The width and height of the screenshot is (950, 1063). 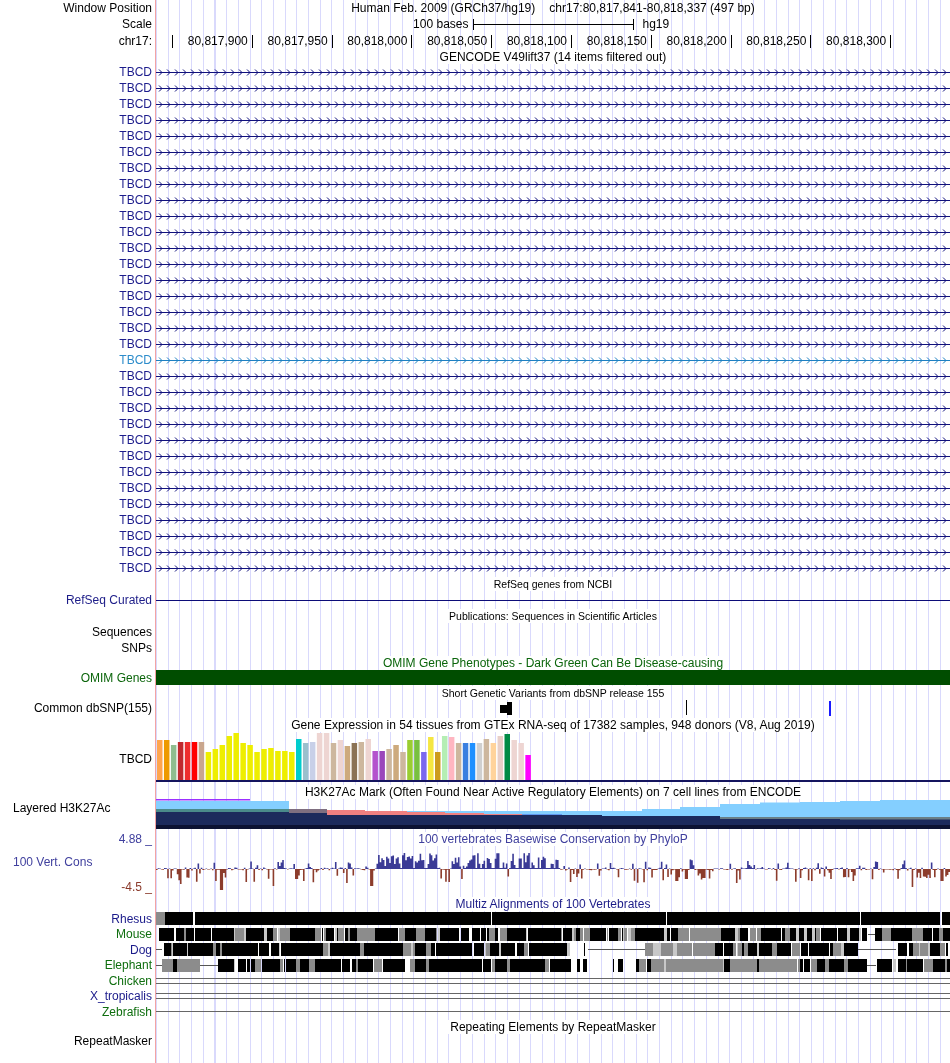 I want to click on variant-mark, so click(x=506, y=708).